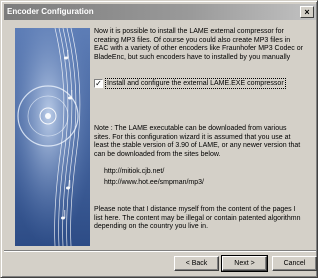 The image size is (320, 278). Describe the element at coordinates (209, 172) in the screenshot. I see `link-mitiok: http://mitiok.cjb.net/` at that location.